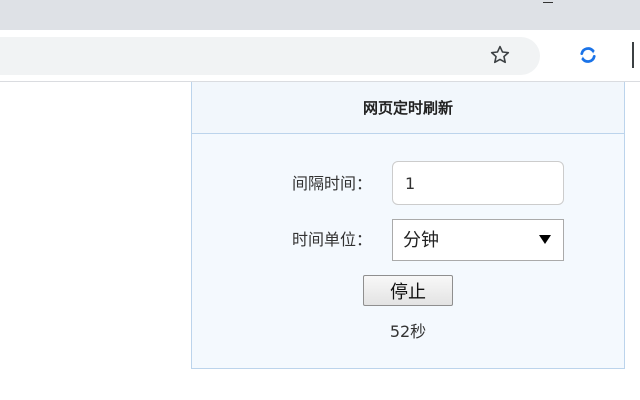 The image size is (640, 400). I want to click on star-outline-icon, so click(500, 55).